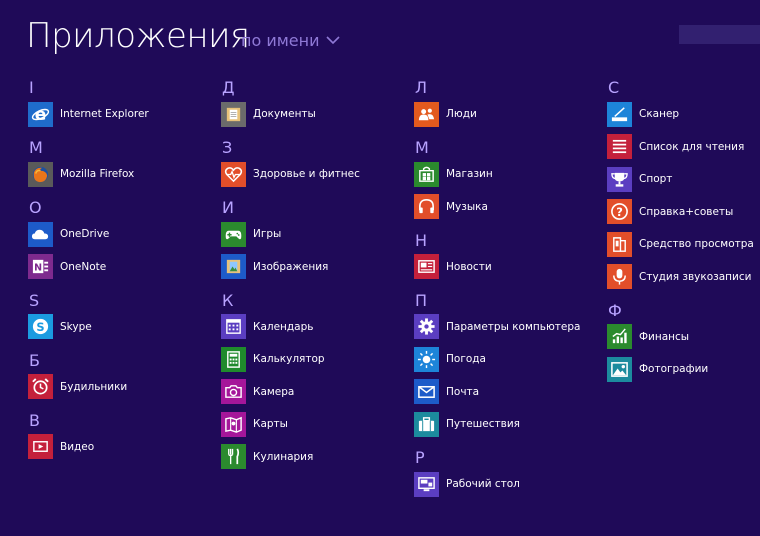 The height and width of the screenshot is (536, 760). Describe the element at coordinates (461, 114) in the screenshot. I see `app-label: Люди` at that location.